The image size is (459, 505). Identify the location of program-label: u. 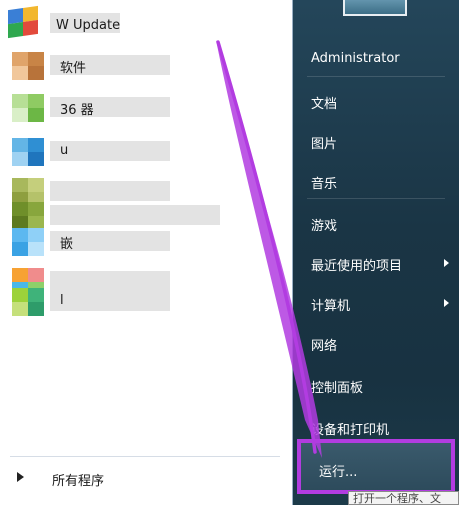
(64, 150).